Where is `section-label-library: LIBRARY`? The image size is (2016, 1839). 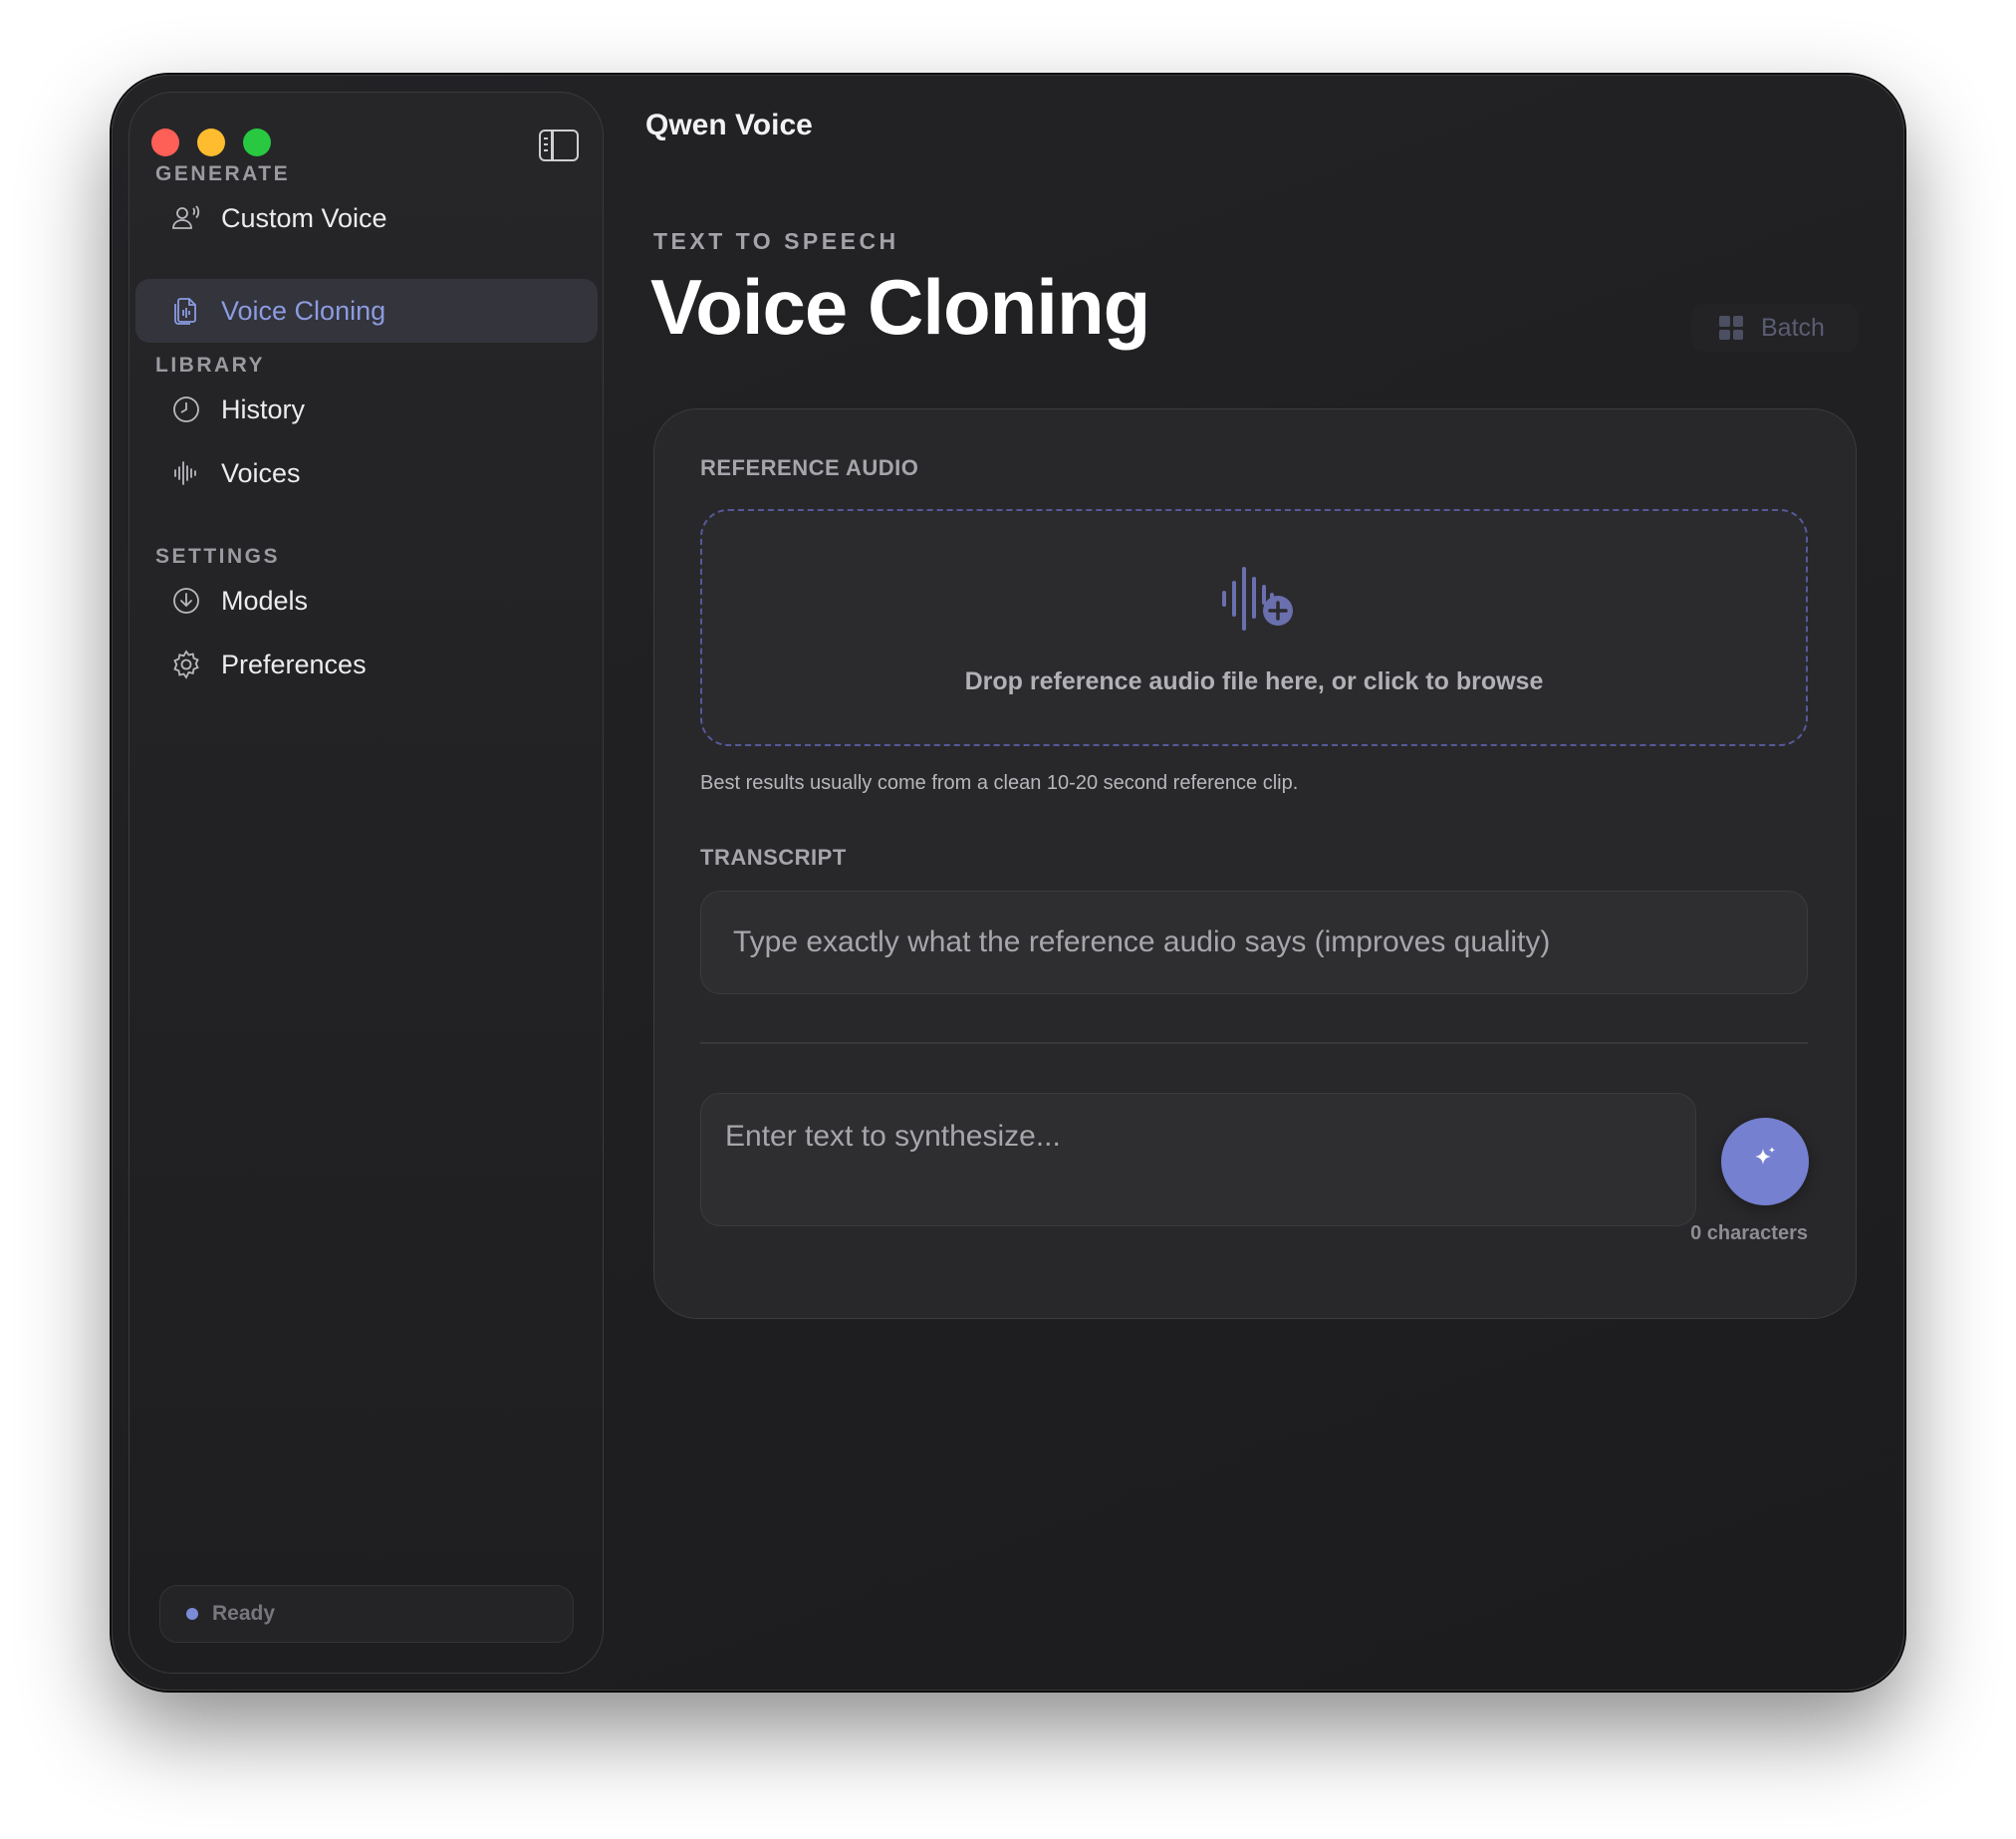 section-label-library: LIBRARY is located at coordinates (210, 365).